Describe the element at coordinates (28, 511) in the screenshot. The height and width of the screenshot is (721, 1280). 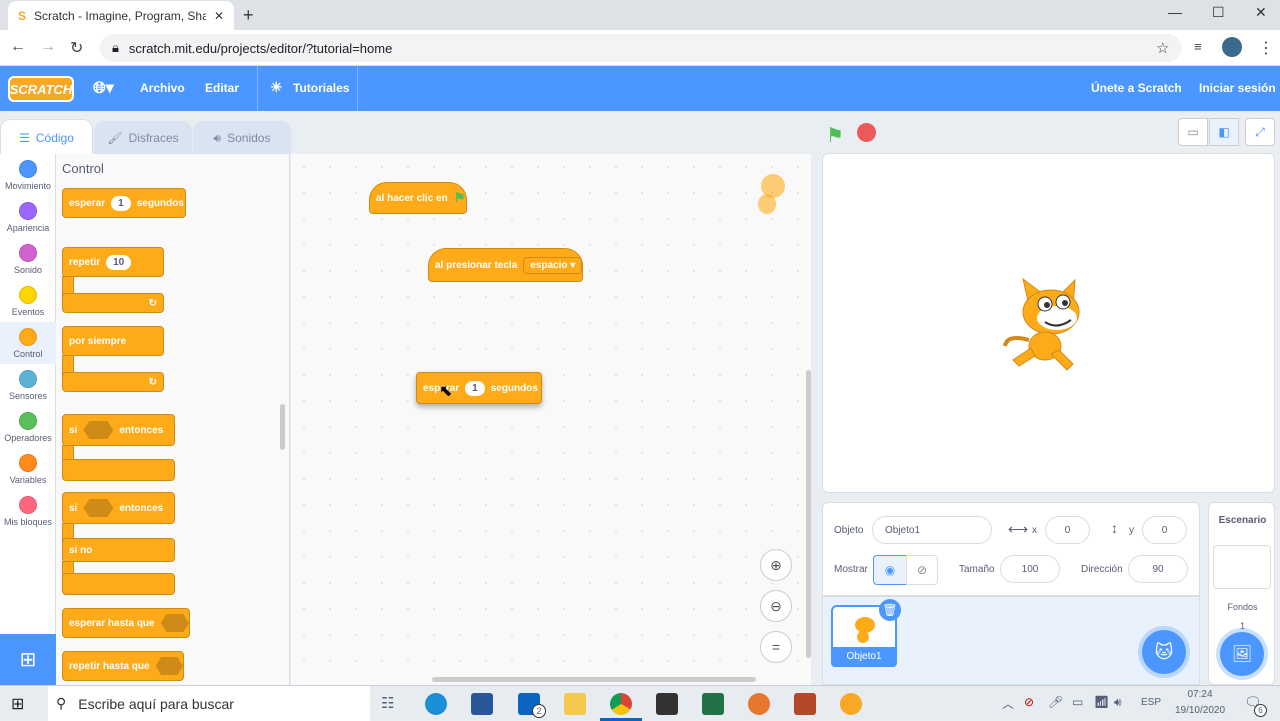
I see `category-mis-bloques: Mis bloques` at that location.